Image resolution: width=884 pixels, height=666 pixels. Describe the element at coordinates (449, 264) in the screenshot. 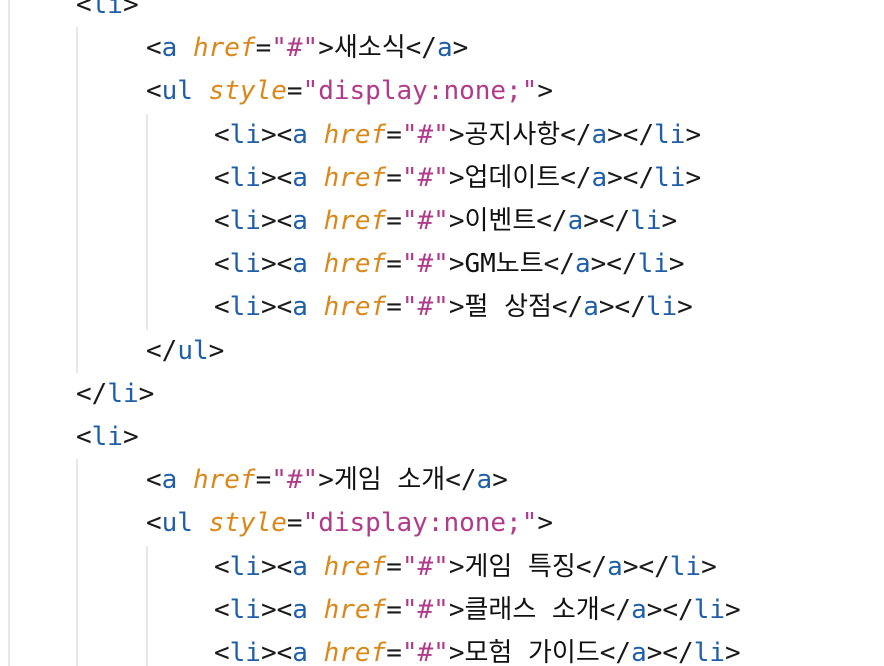

I see `code-line: <li><a href="#">GM노트</a></li>` at that location.